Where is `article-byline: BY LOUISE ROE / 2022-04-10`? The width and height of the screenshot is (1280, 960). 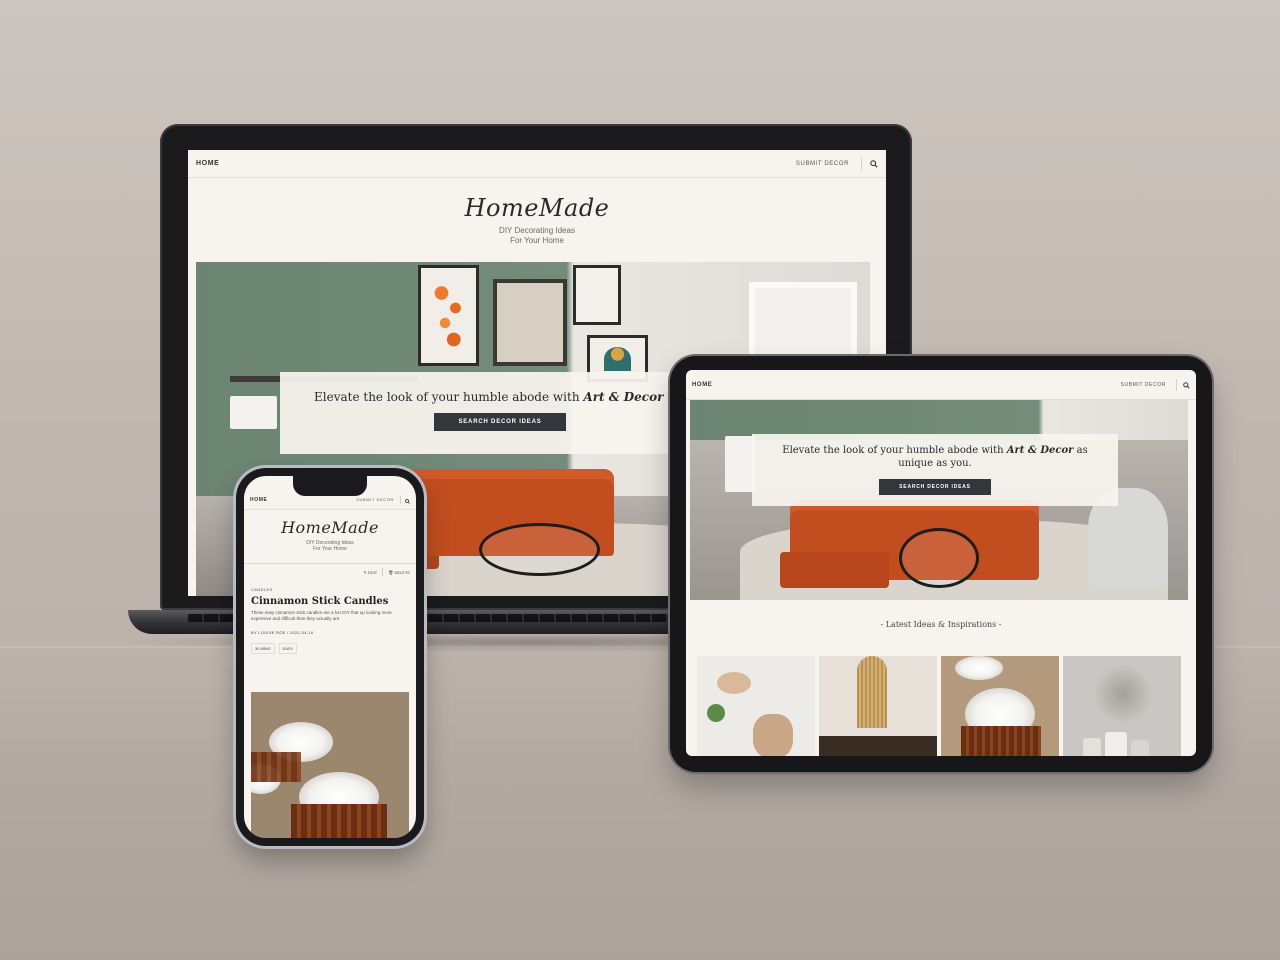 article-byline: BY LOUISE ROE / 2022-04-10 is located at coordinates (282, 632).